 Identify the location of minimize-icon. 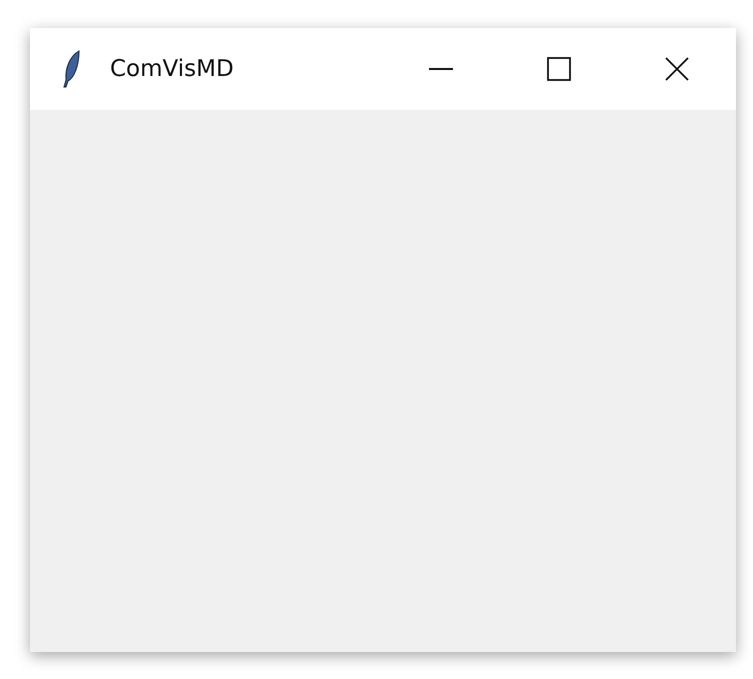
(441, 69).